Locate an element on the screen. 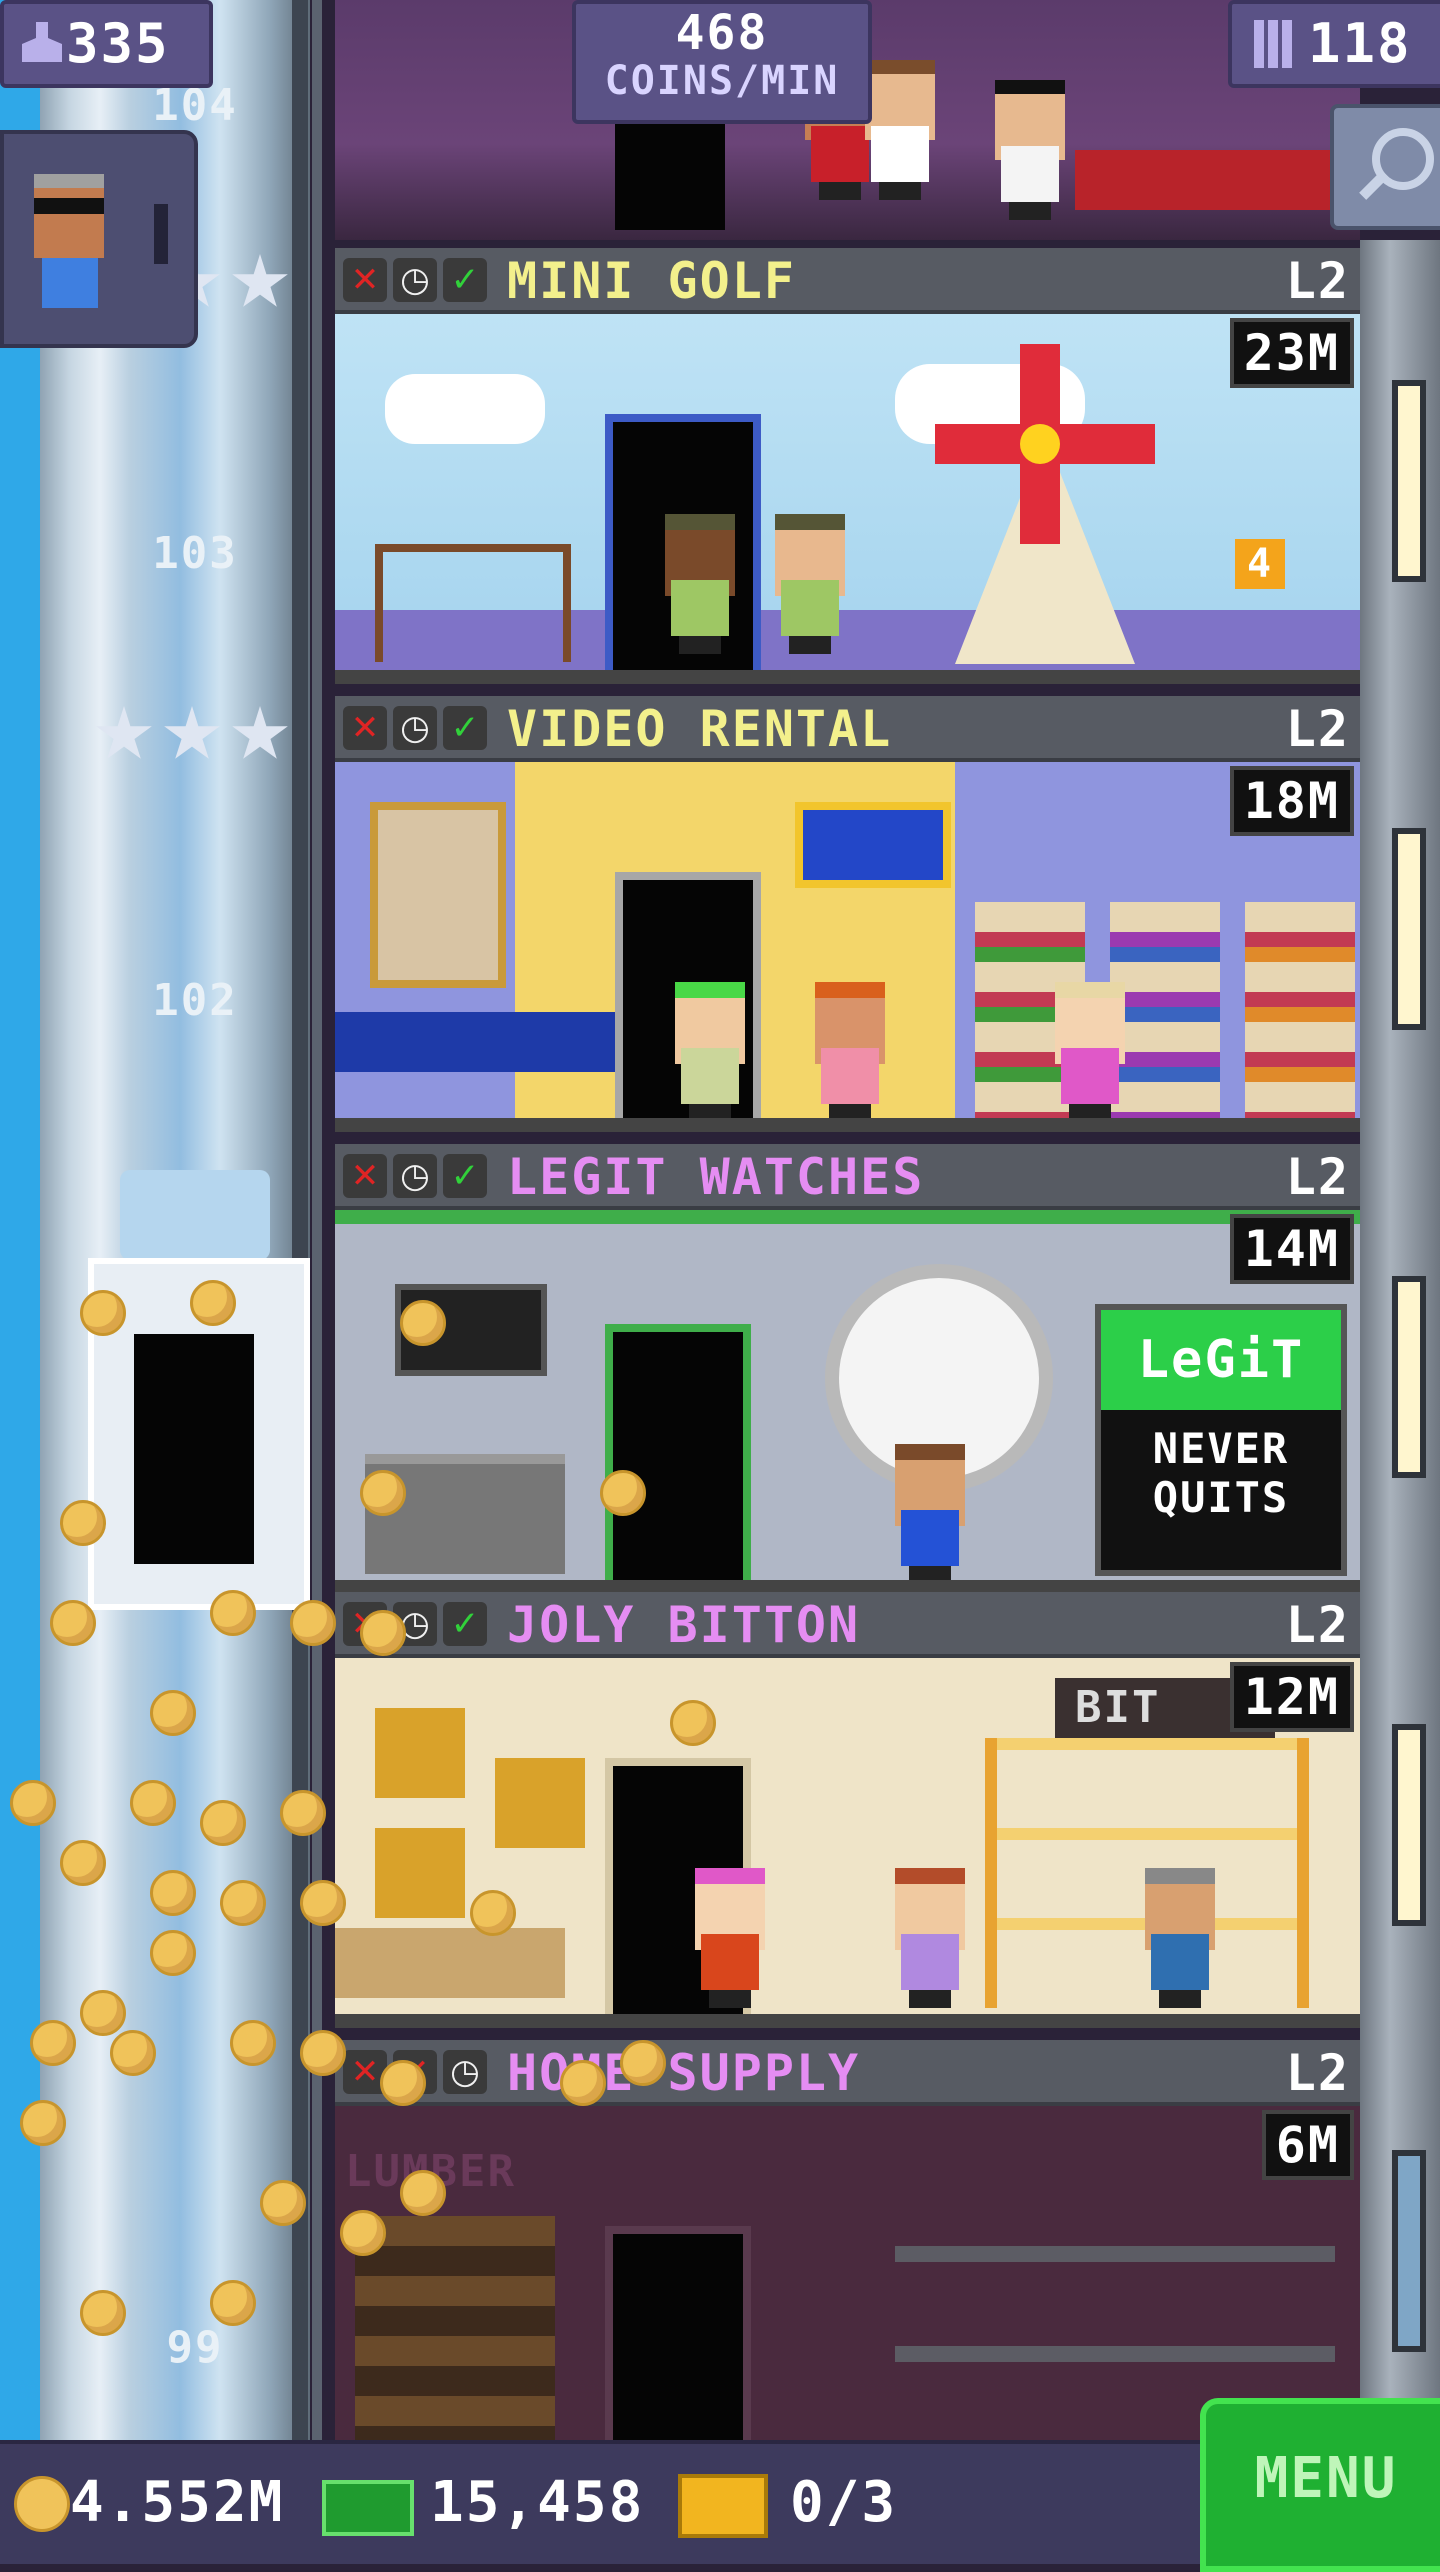 This screenshot has width=1440, height=2572. video-shelf is located at coordinates (1165, 1012).